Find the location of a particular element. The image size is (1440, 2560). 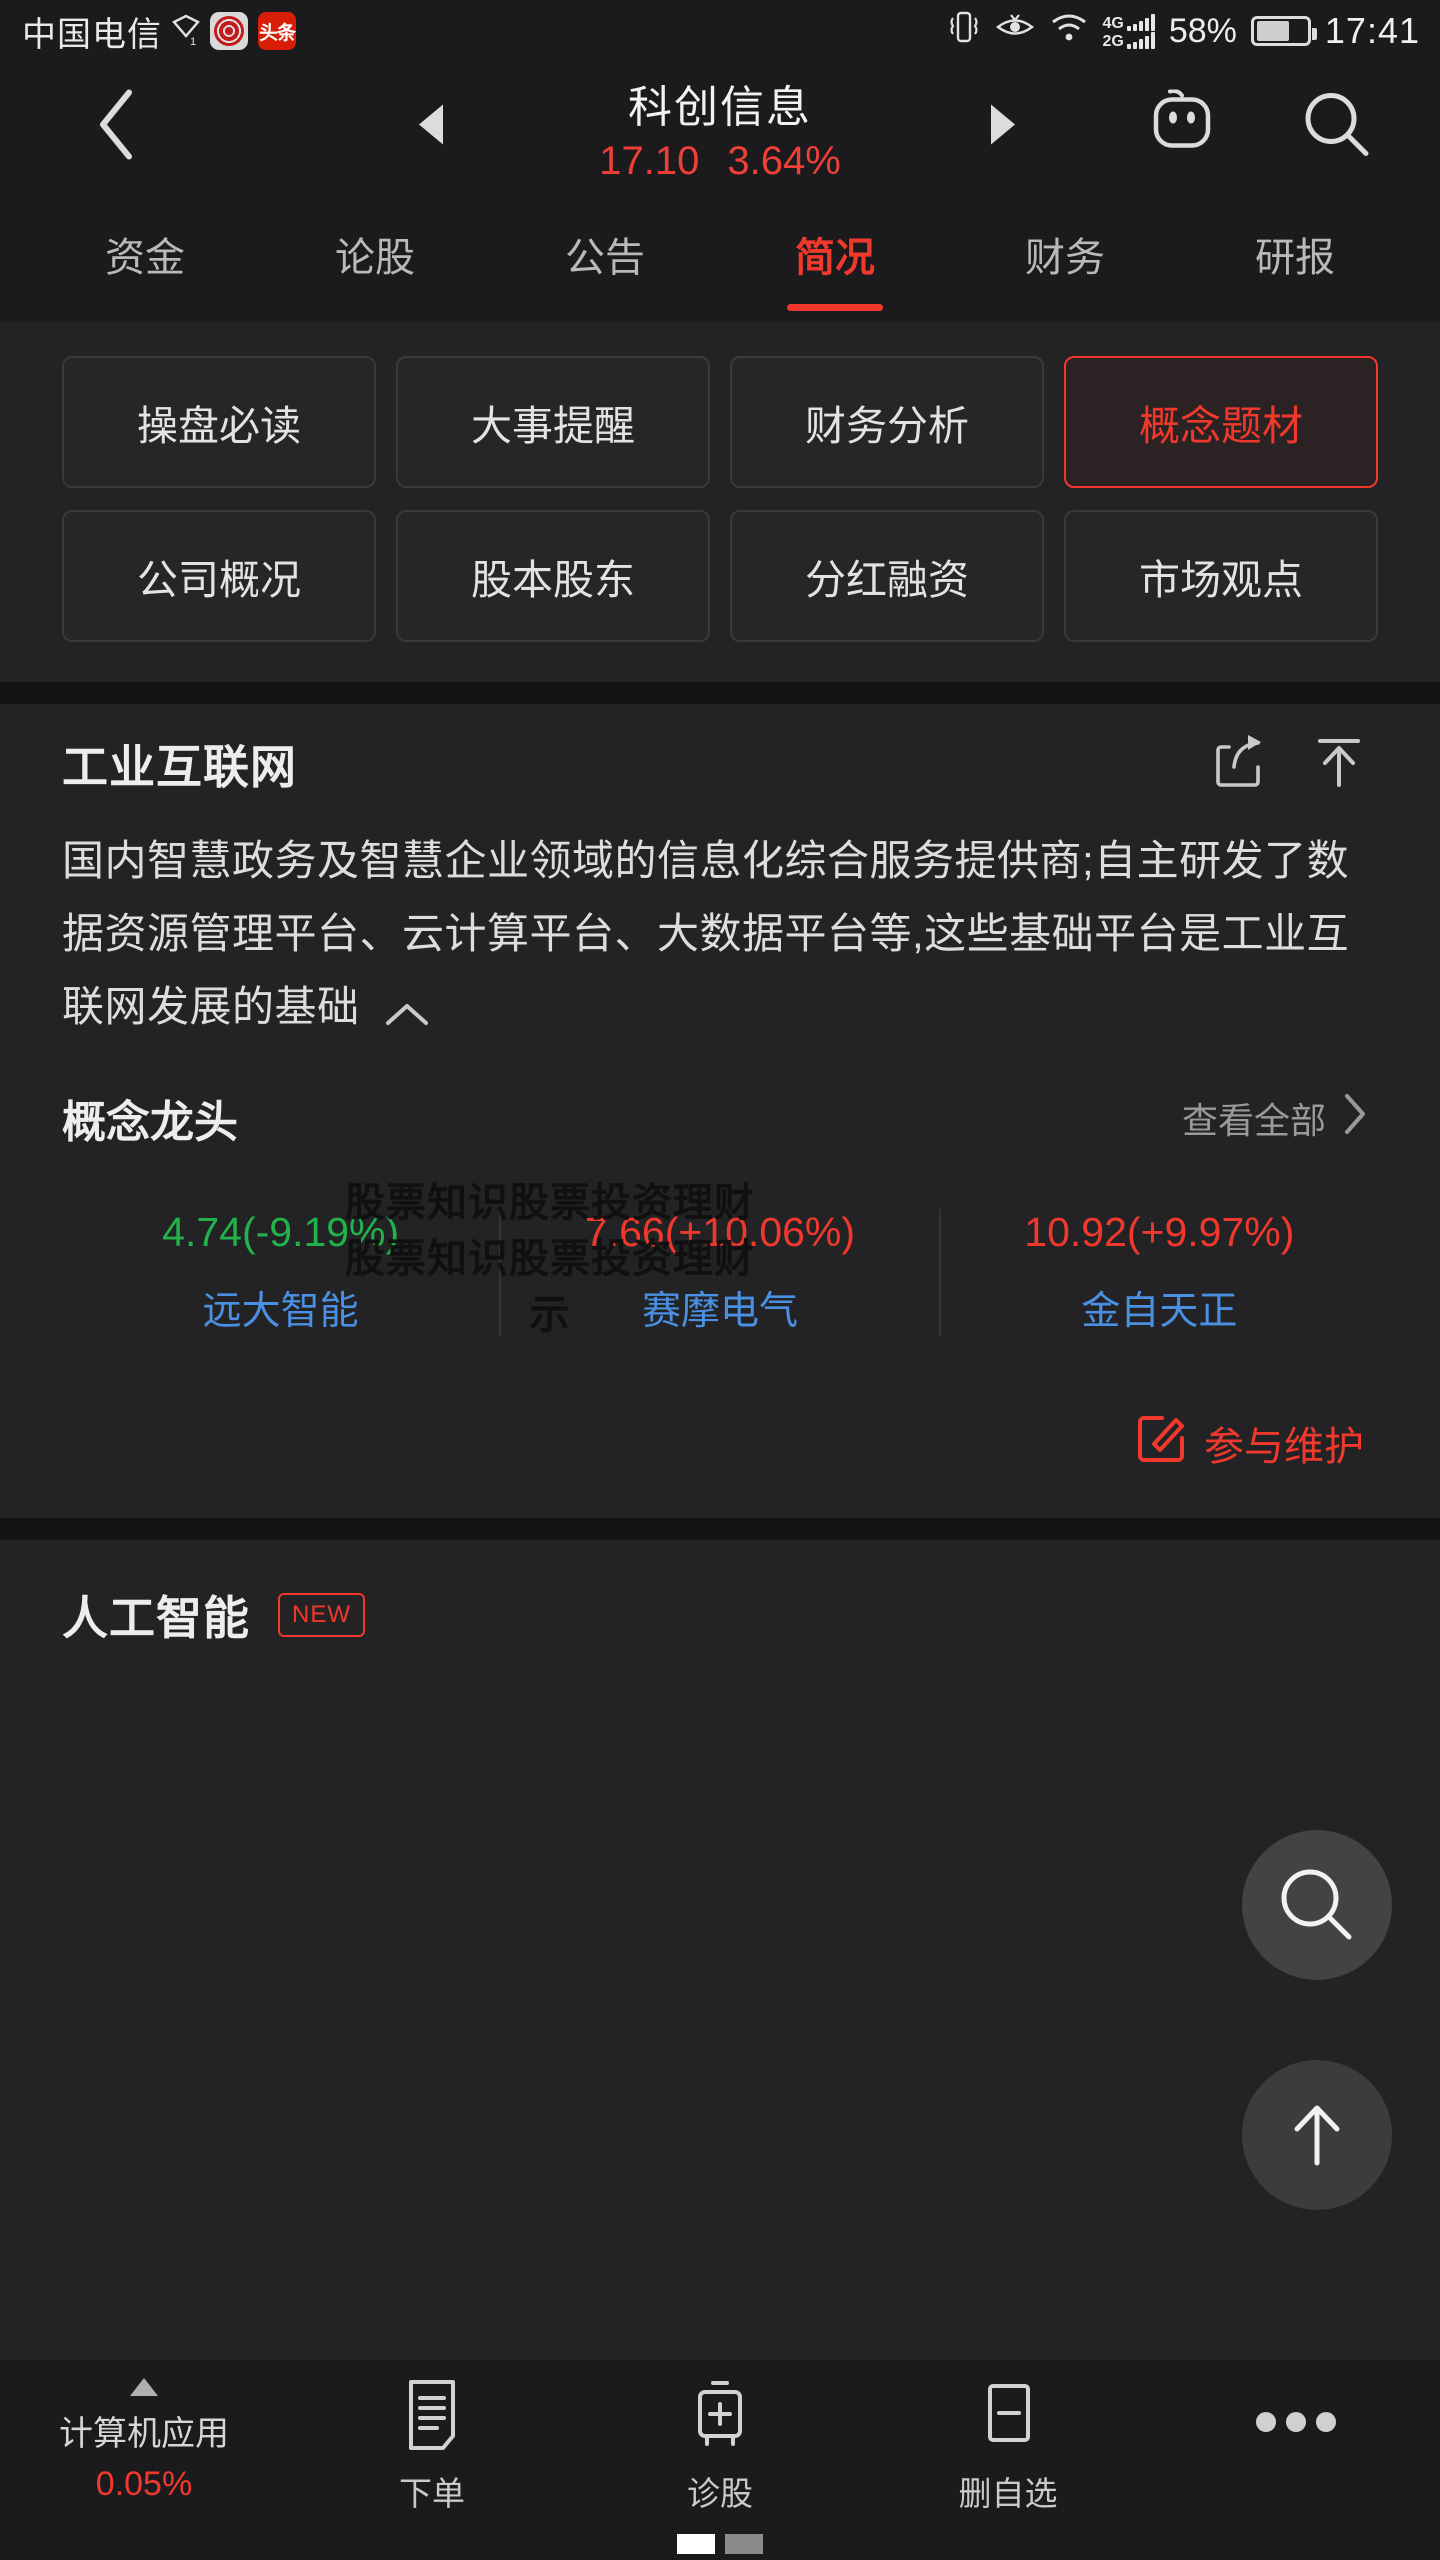

back-to-top-button is located at coordinates (1317, 2135).